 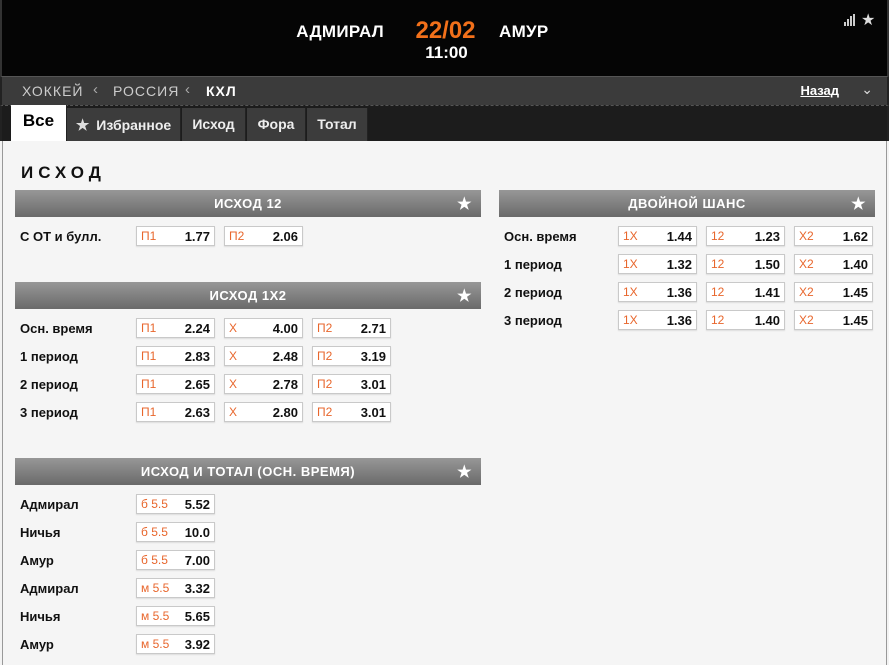 I want to click on odds-value: 3.19, so click(x=373, y=356).